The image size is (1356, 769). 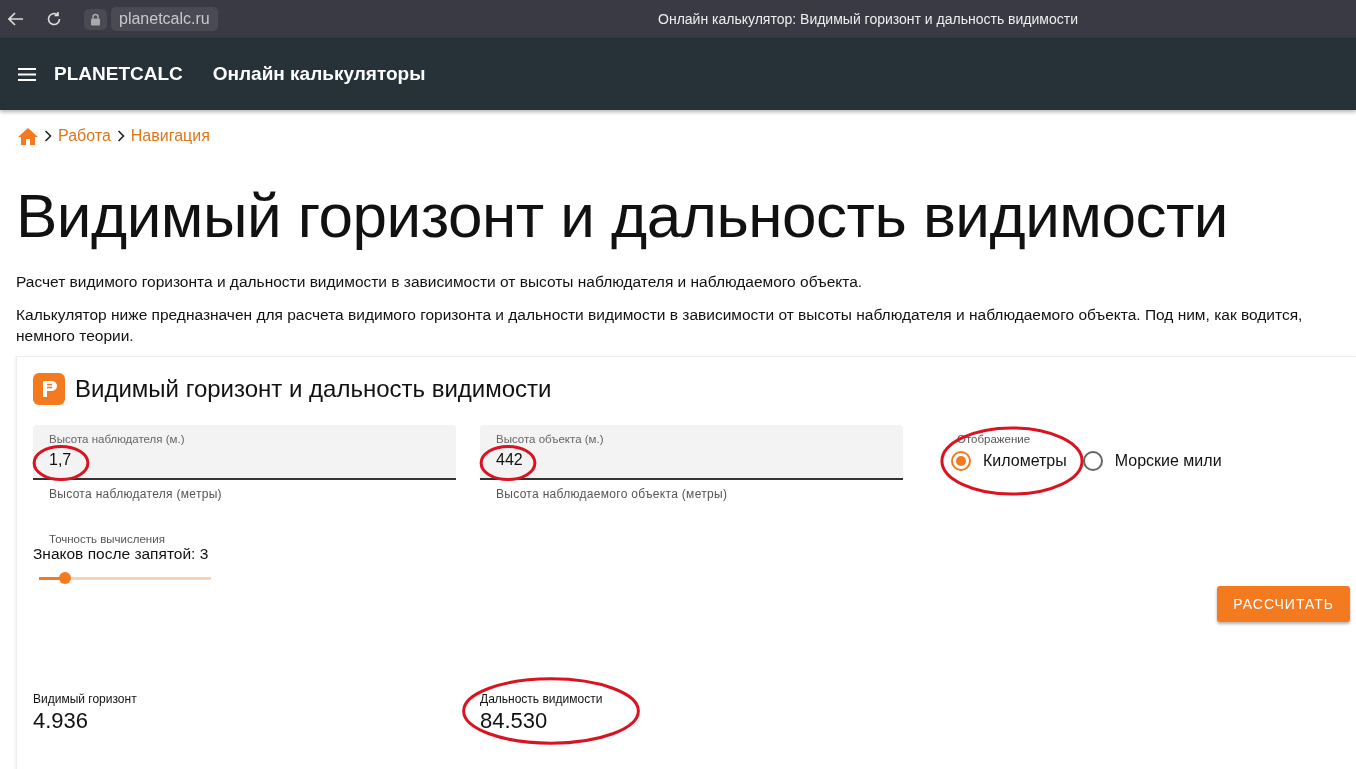 I want to click on field-hint: Высота наблюдаемого объекта (метры), so click(x=612, y=494).